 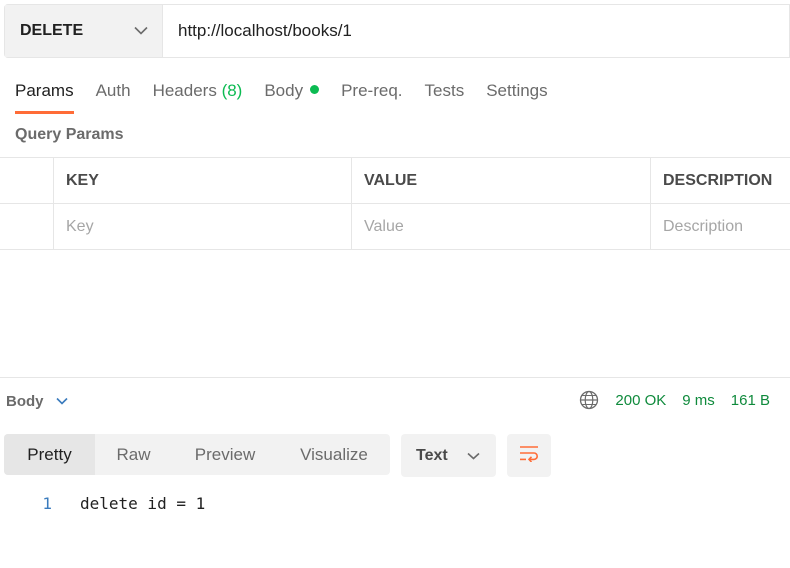 I want to click on response-divider, so click(x=395, y=377).